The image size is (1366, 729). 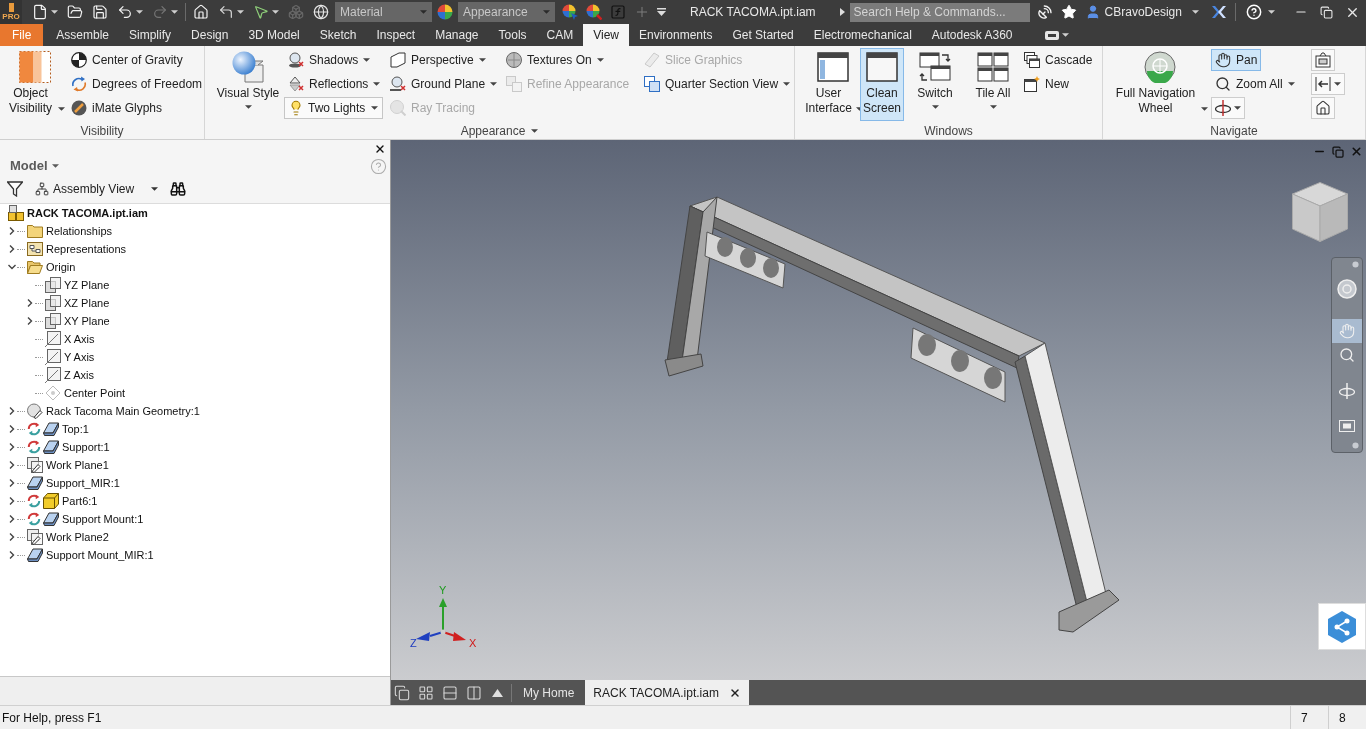 What do you see at coordinates (100, 555) in the screenshot?
I see `tree-item: Support Mount_MIR:1` at bounding box center [100, 555].